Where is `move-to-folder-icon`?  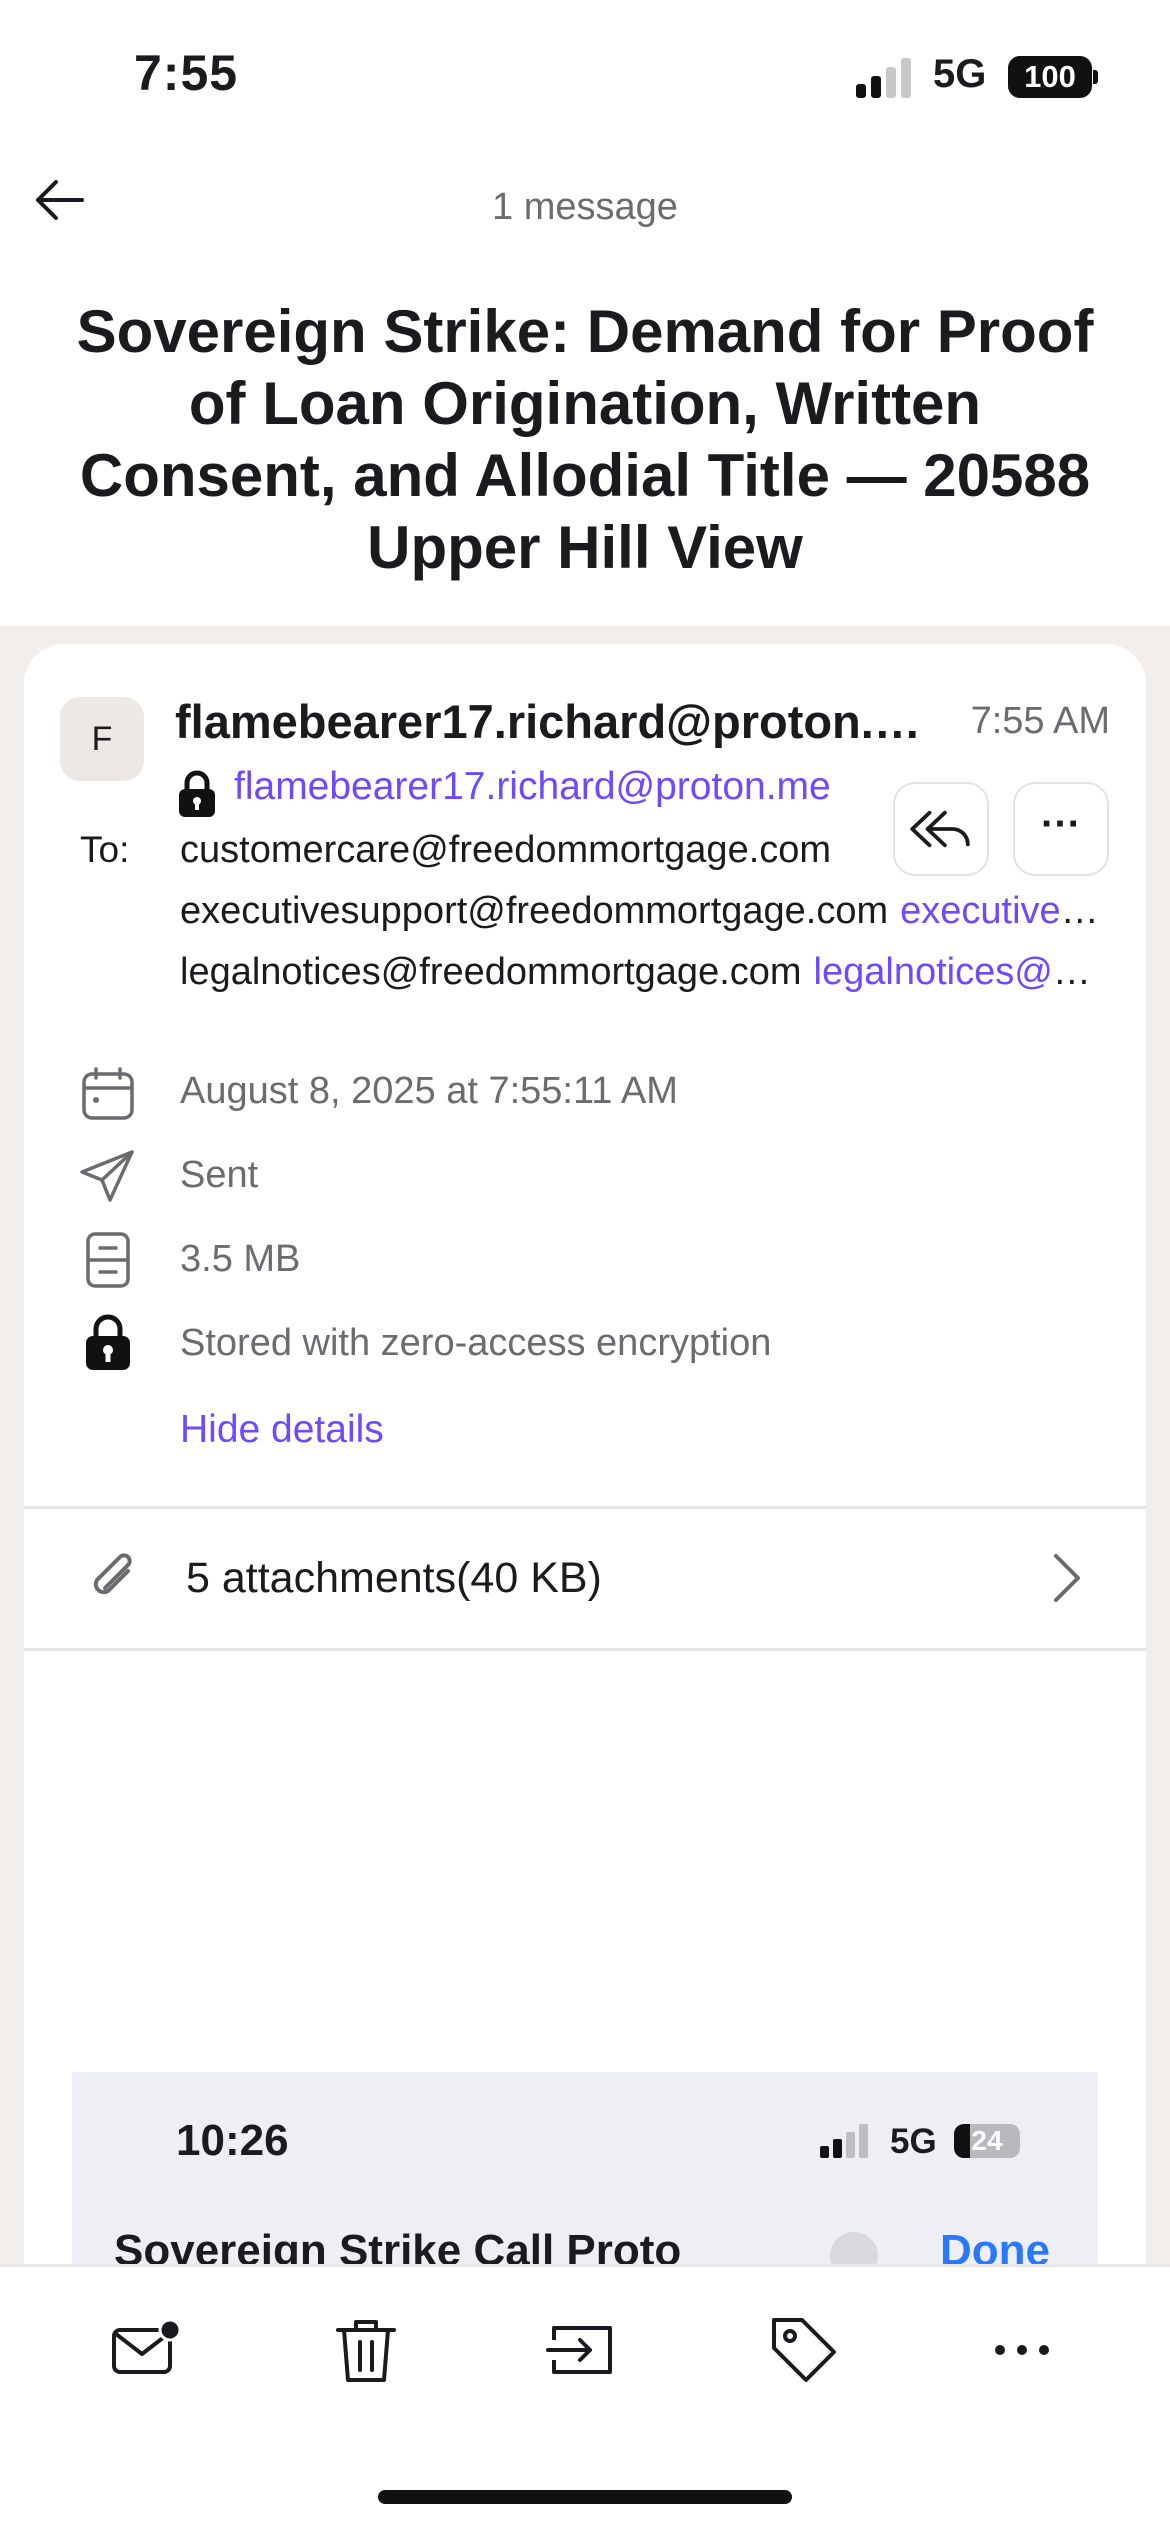
move-to-folder-icon is located at coordinates (584, 2350).